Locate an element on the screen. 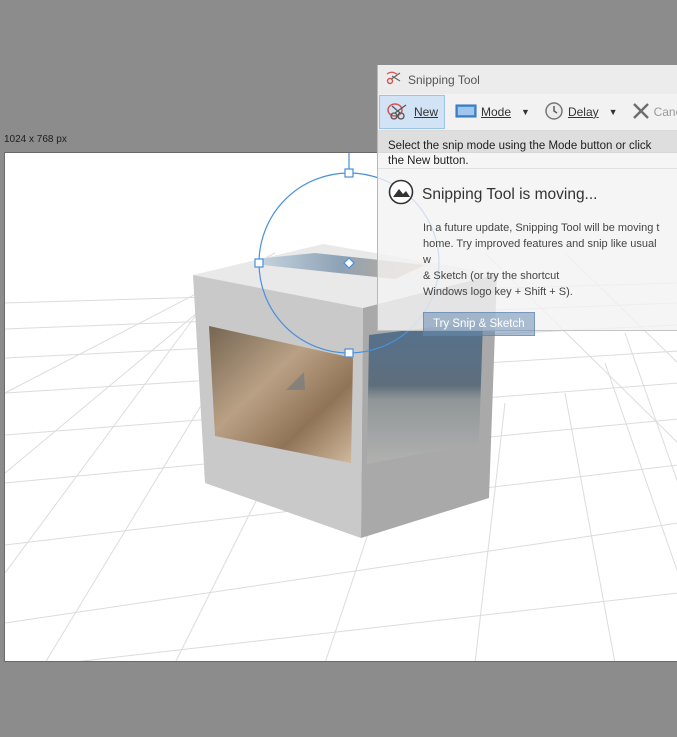  resize-handle-top is located at coordinates (349, 173).